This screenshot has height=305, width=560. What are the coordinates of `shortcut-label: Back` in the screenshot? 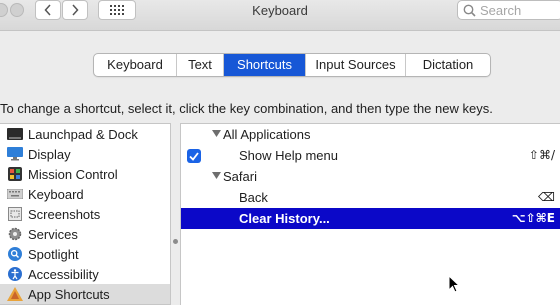 It's located at (253, 197).